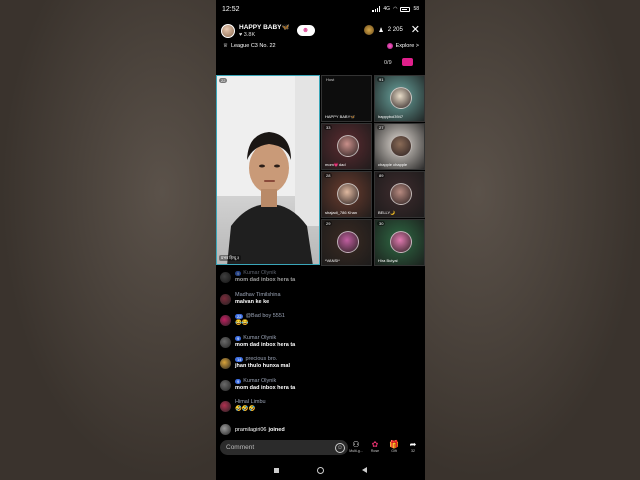  Describe the element at coordinates (387, 9) in the screenshot. I see `network-label: 4G` at that location.